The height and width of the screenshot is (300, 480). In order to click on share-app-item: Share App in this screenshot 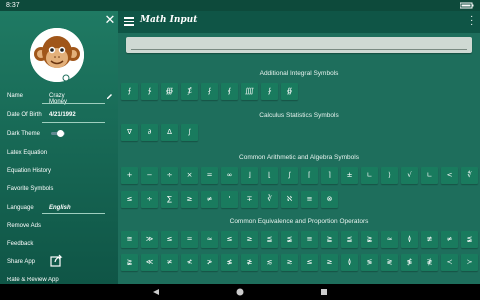, I will do `click(21, 262)`.